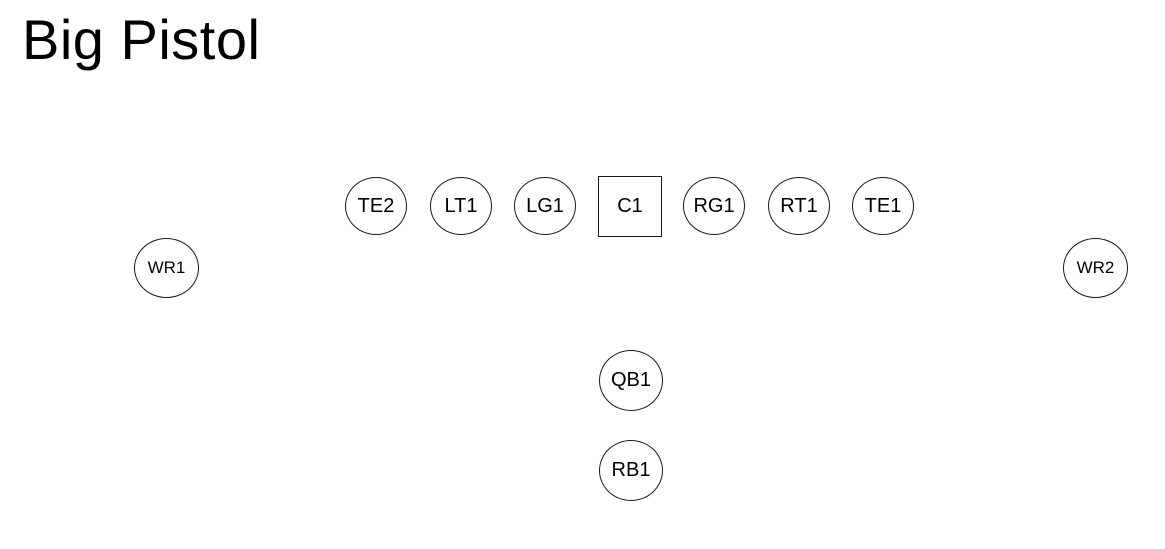  I want to click on player-te1: TE1, so click(883, 206).